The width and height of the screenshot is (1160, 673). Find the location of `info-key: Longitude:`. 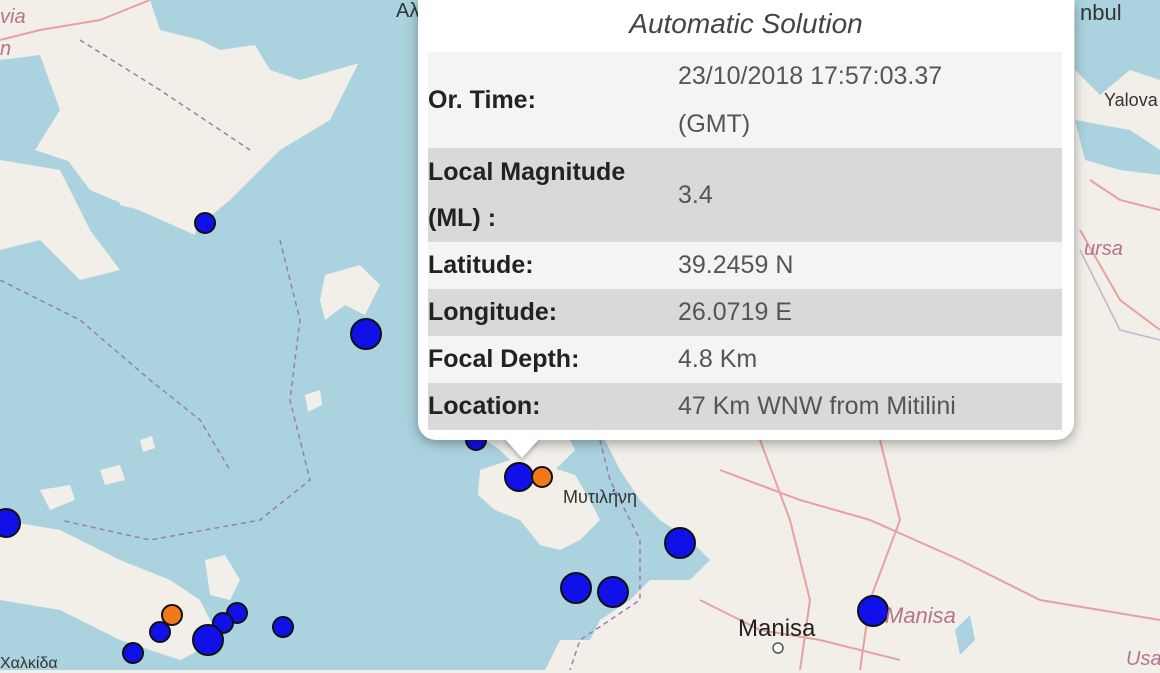

info-key: Longitude: is located at coordinates (553, 312).